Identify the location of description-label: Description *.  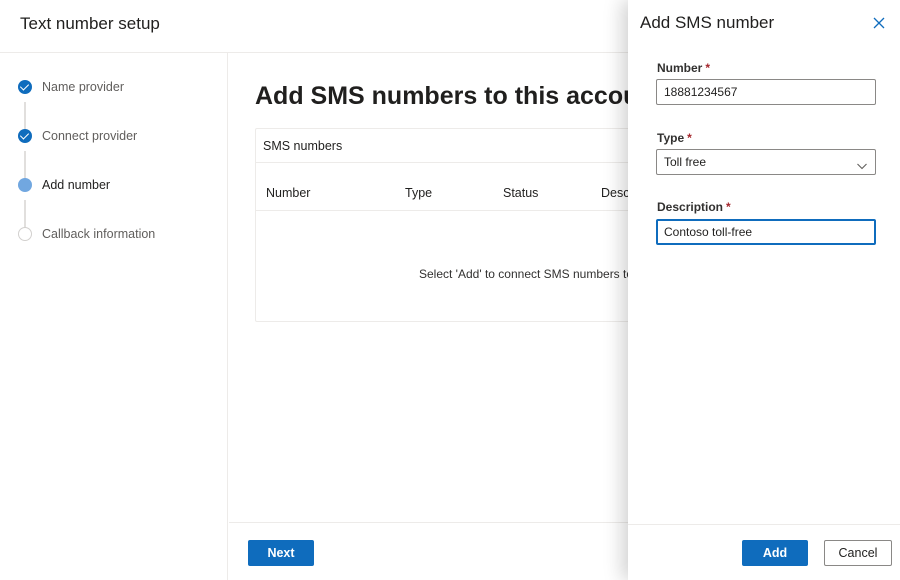
(694, 207).